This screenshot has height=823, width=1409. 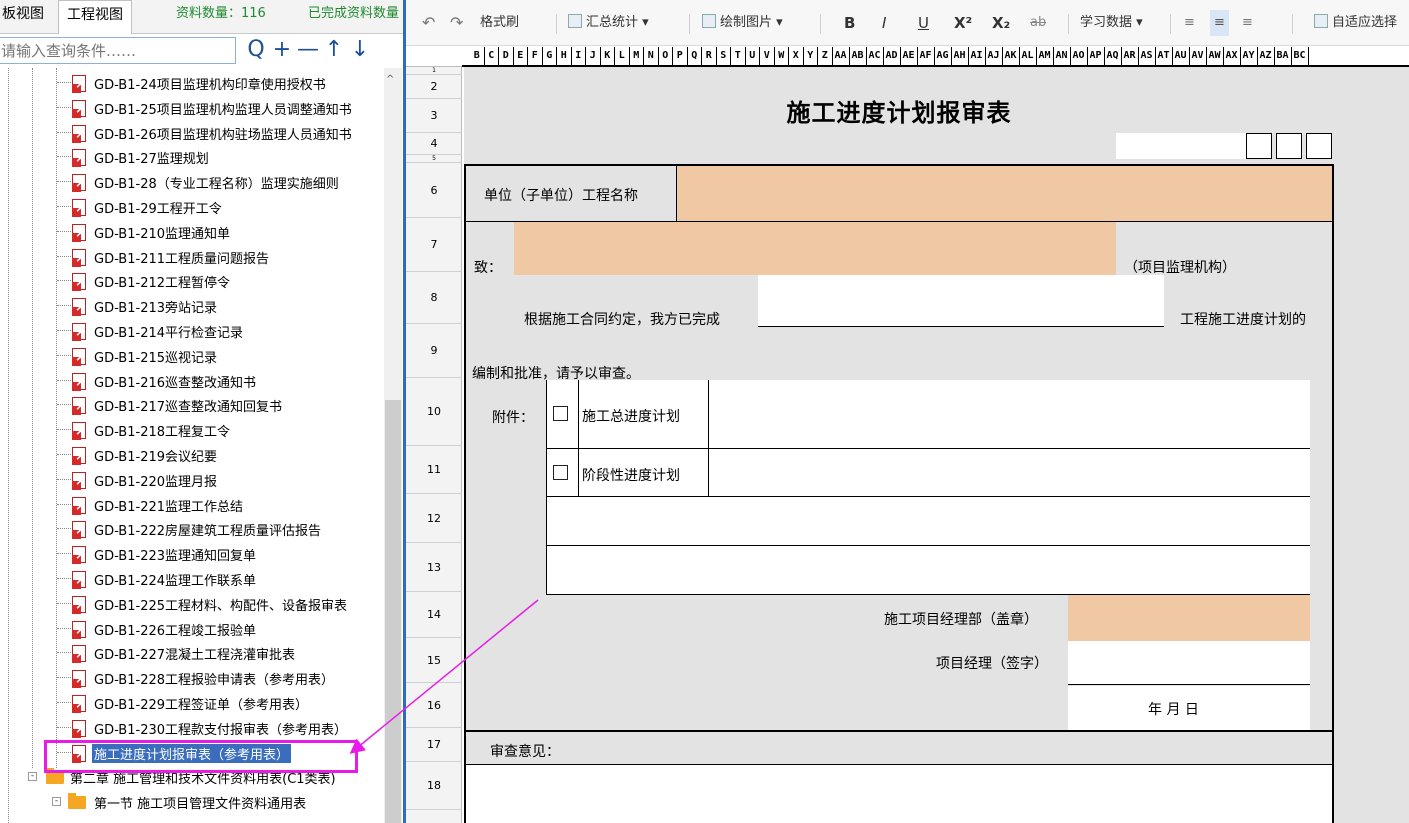 I want to click on italic-button: I, so click(x=884, y=23).